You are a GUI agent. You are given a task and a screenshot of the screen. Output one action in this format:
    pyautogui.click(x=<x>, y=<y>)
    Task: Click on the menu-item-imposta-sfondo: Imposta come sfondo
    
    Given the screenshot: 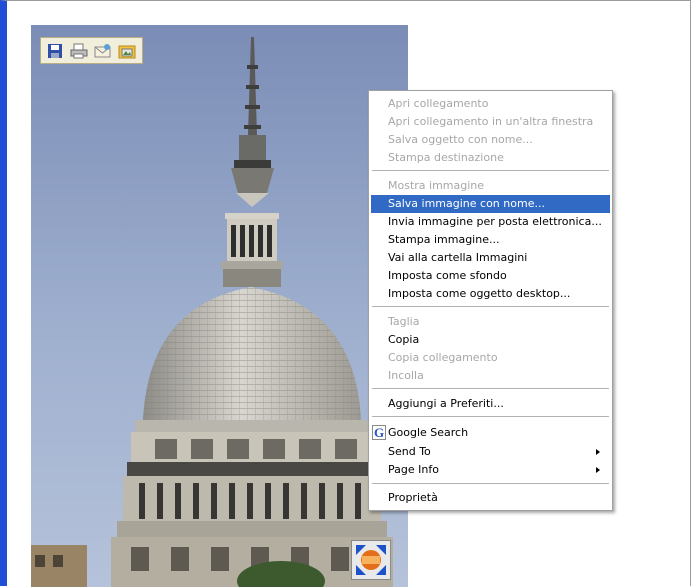 What is the action you would take?
    pyautogui.click(x=490, y=276)
    